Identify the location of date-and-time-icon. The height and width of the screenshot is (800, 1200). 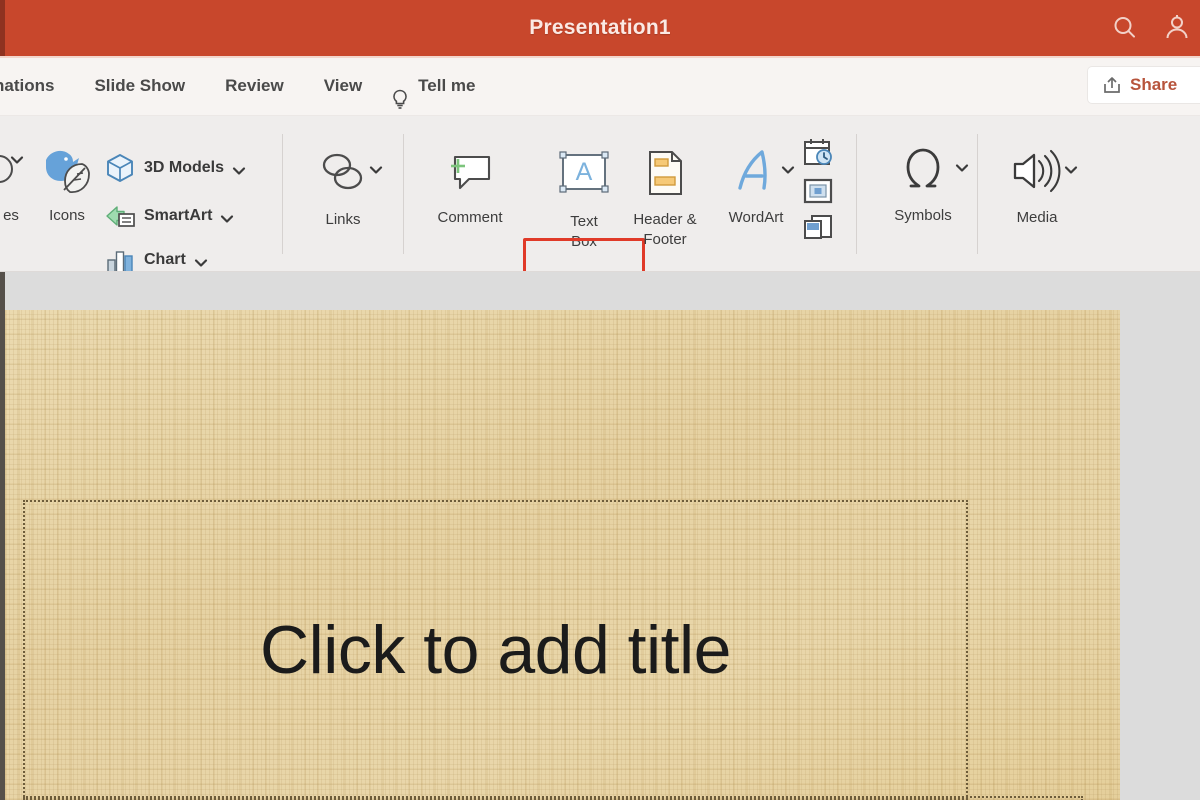
(818, 153).